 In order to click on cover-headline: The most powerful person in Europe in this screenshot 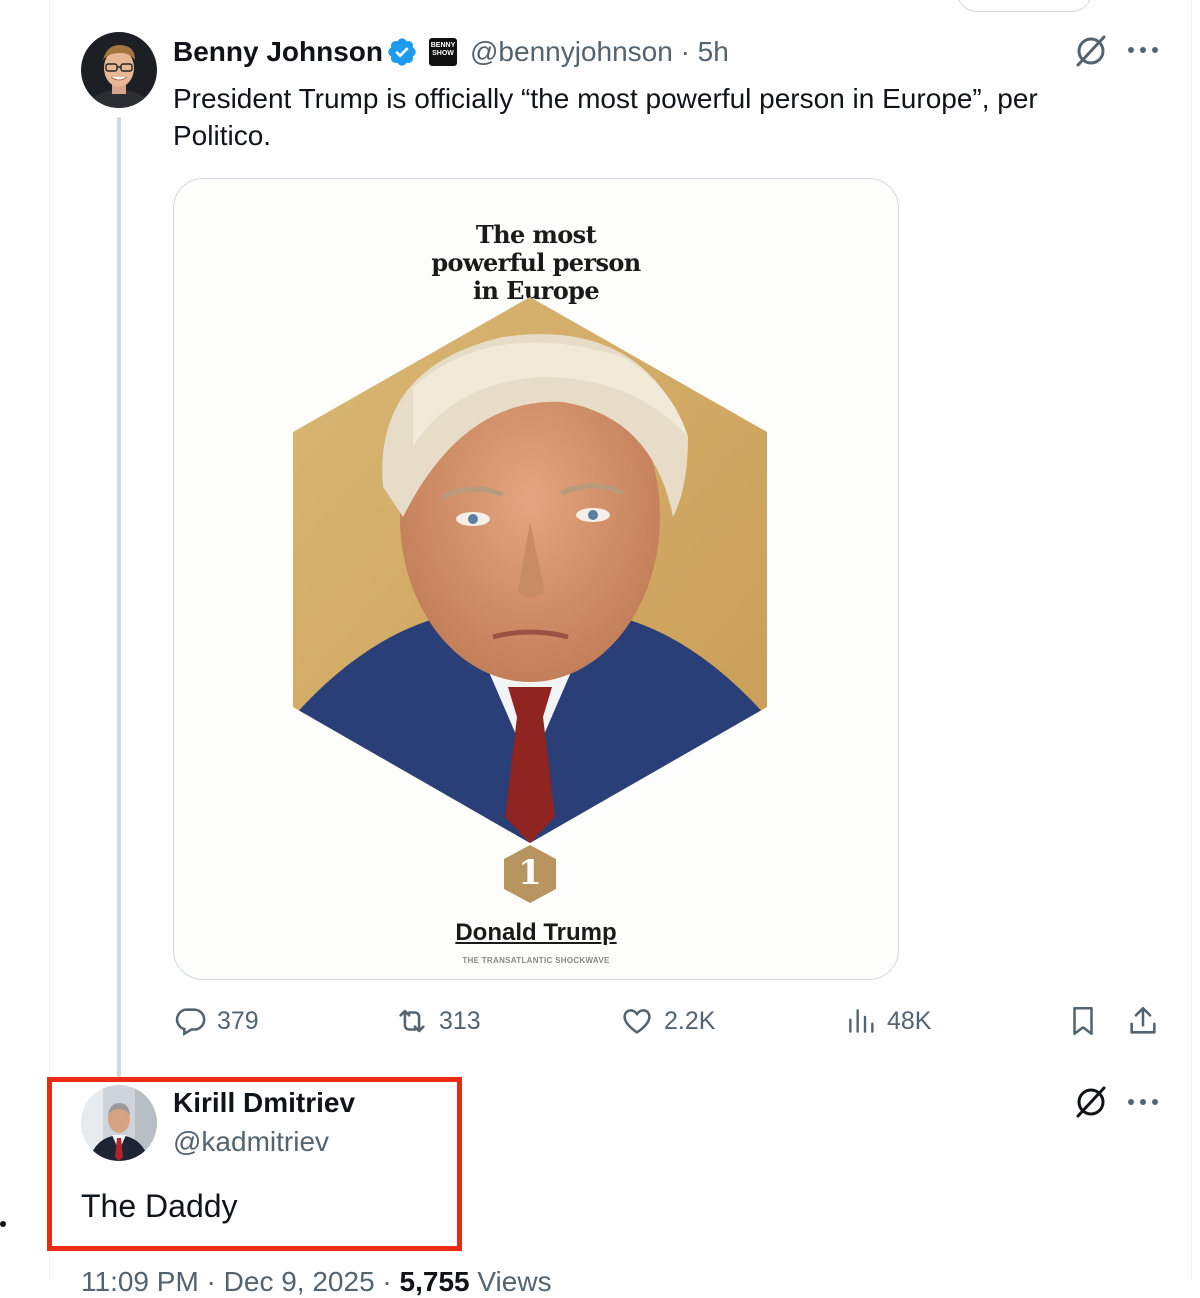, I will do `click(536, 263)`.